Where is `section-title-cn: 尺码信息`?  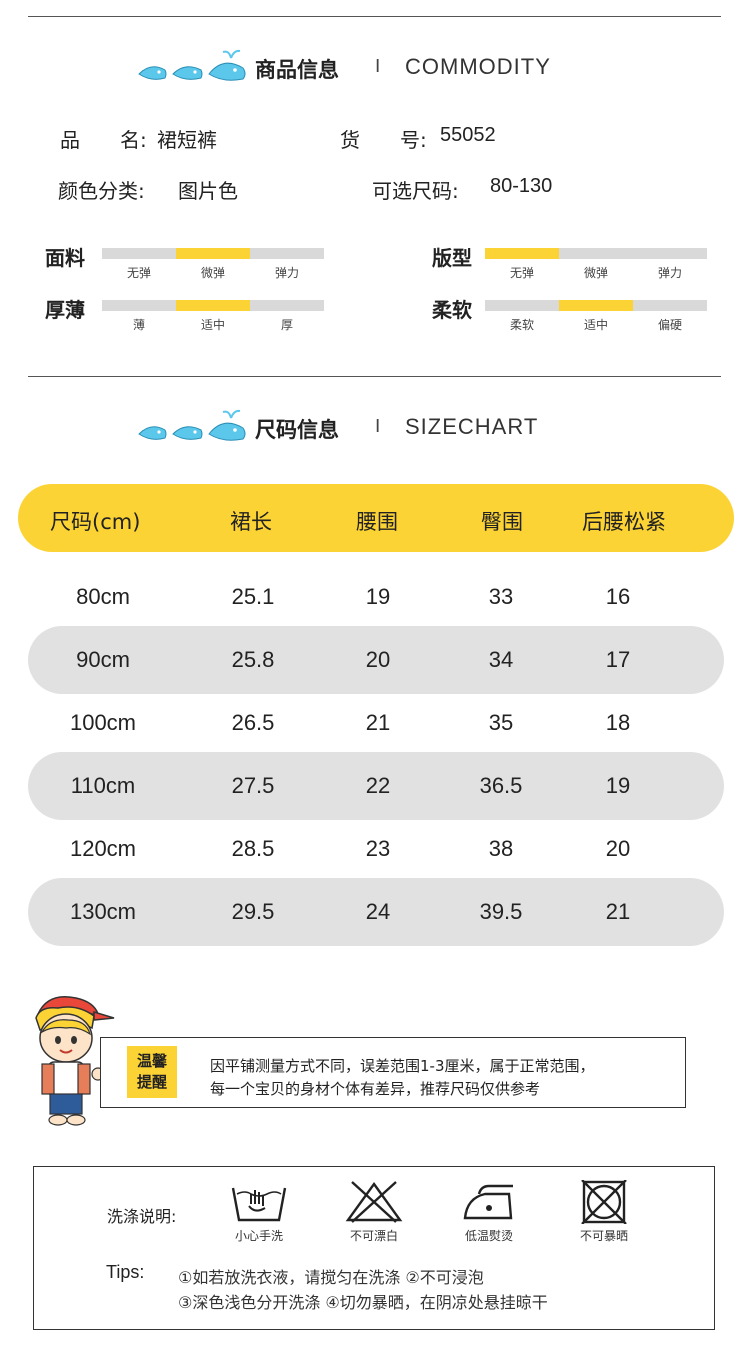 section-title-cn: 尺码信息 is located at coordinates (297, 430).